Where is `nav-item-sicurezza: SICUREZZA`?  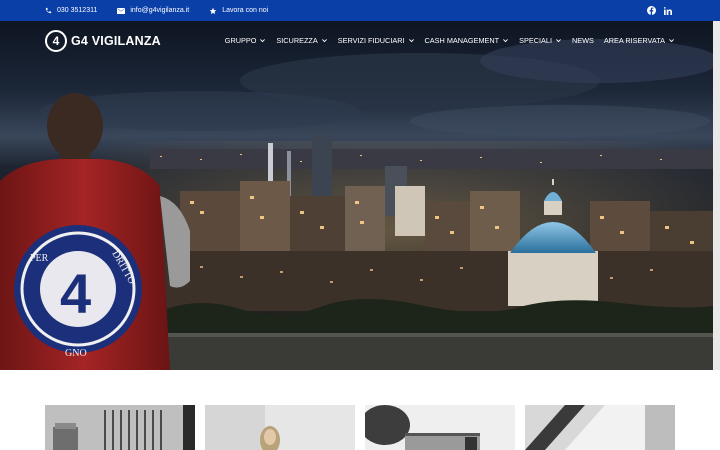
nav-item-sicurezza: SICUREZZA is located at coordinates (301, 40).